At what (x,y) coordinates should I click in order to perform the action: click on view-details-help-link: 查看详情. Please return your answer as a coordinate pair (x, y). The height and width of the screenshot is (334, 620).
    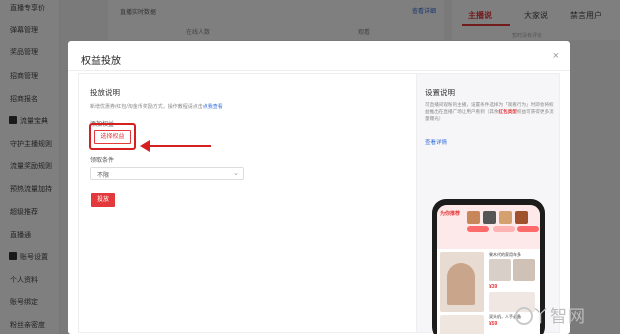
    Looking at the image, I should click on (436, 142).